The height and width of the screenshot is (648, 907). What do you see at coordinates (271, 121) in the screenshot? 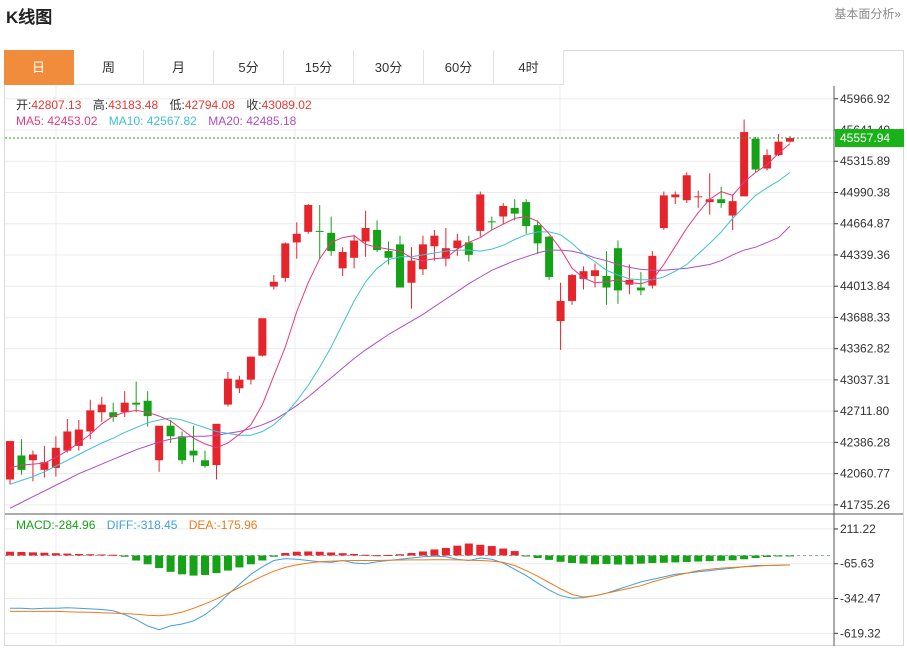
I see `ma20-value: 42485.18` at bounding box center [271, 121].